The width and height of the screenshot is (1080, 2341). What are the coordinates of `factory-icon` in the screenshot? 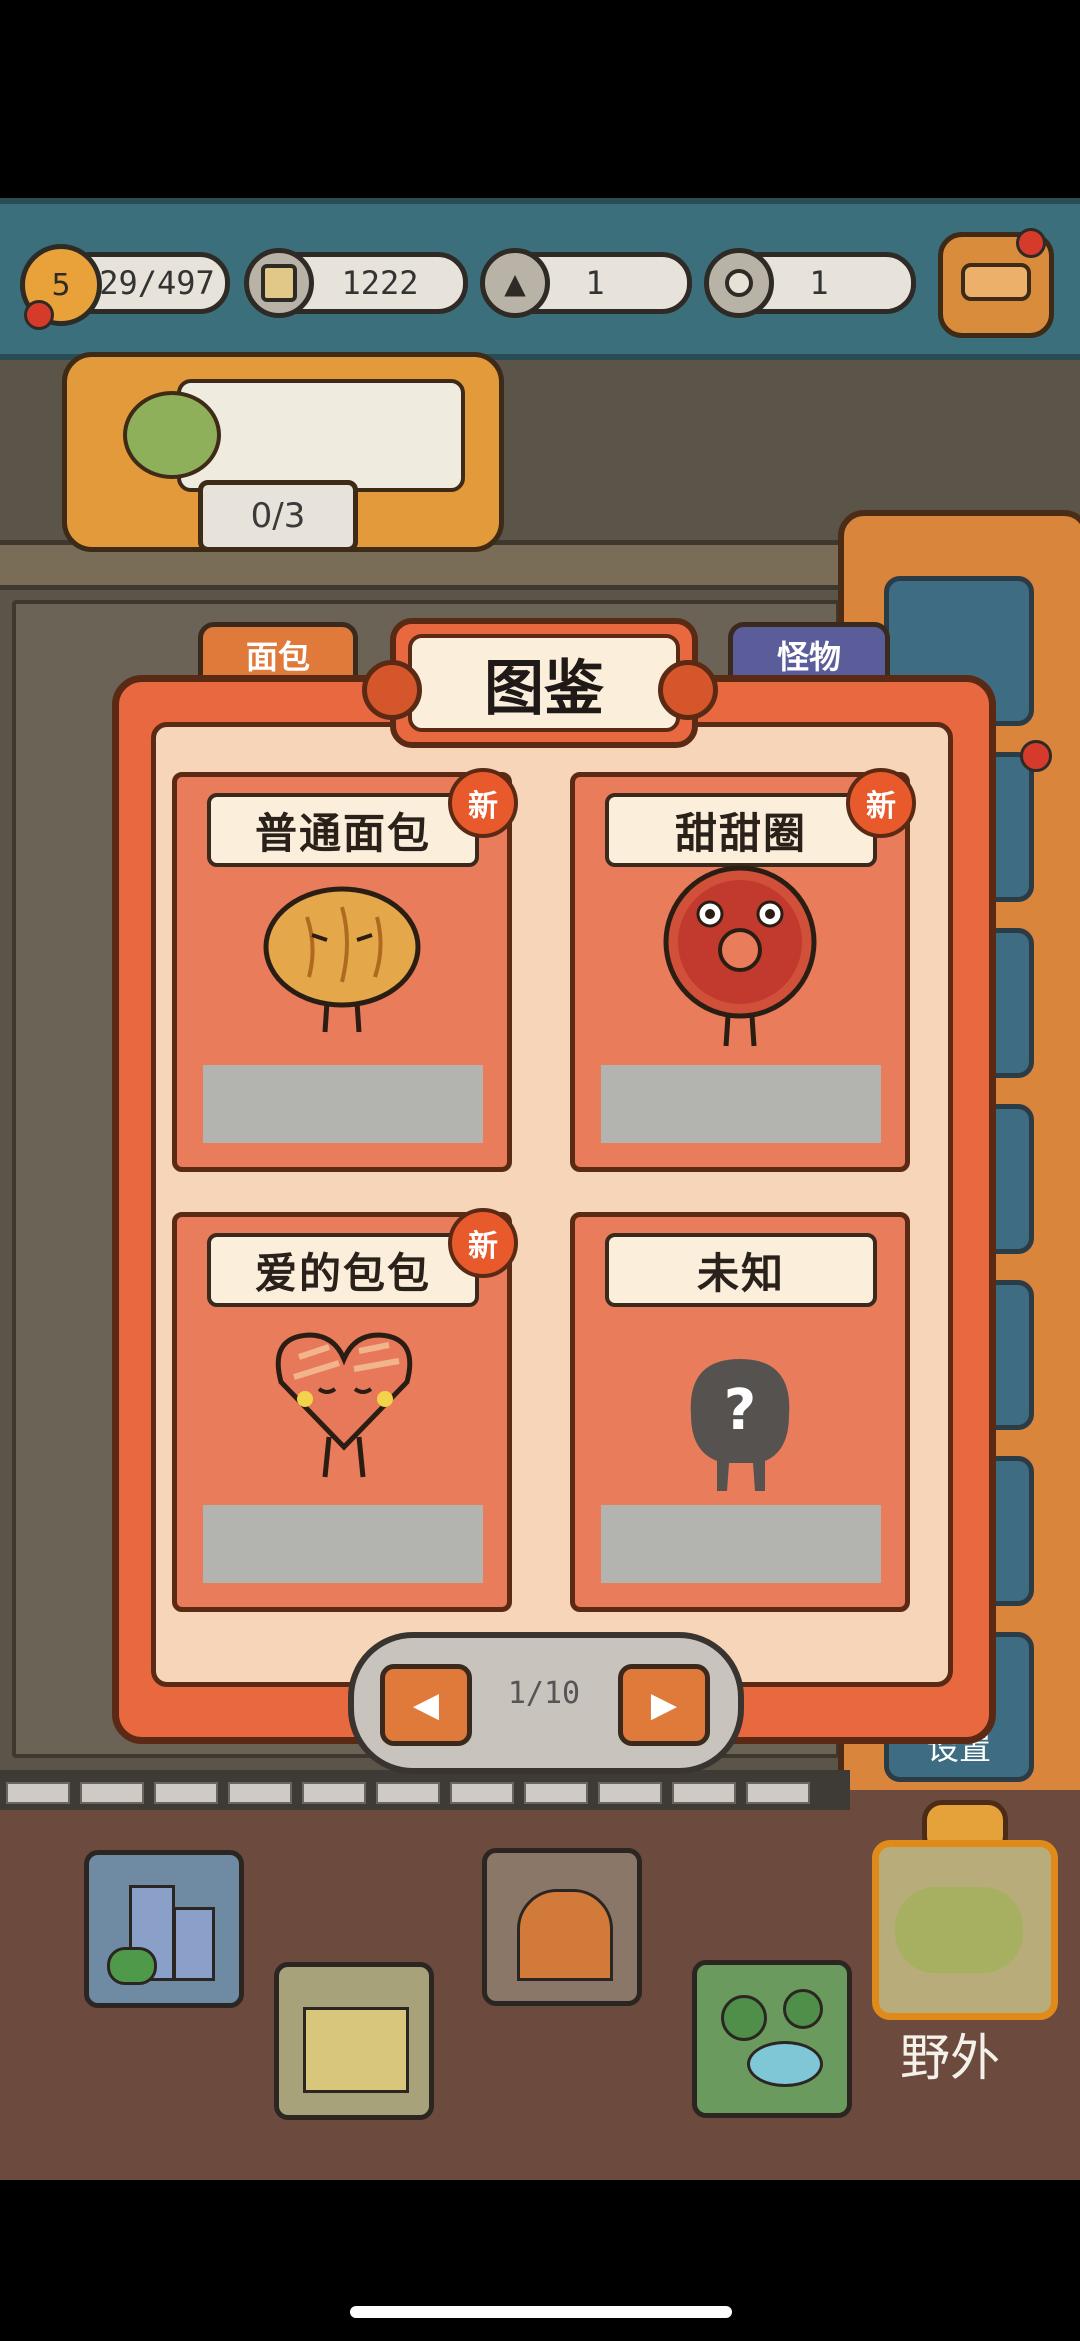 It's located at (356, 2050).